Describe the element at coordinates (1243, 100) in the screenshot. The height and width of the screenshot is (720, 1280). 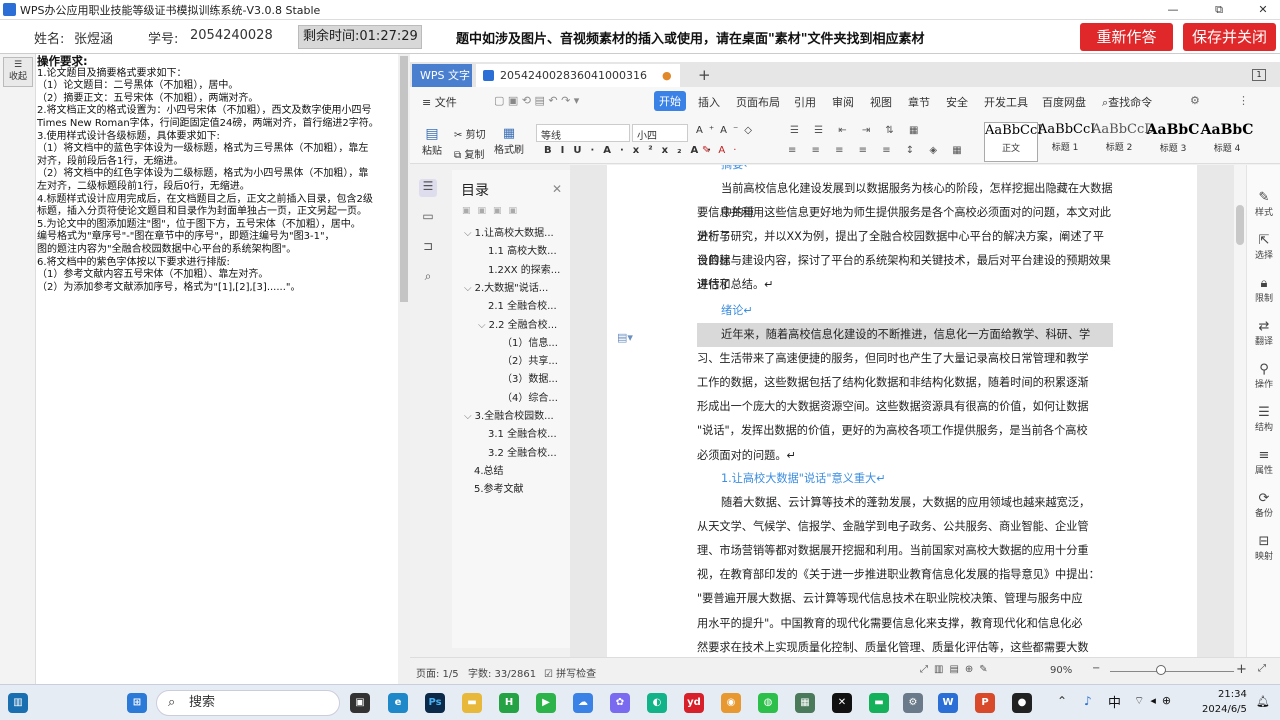
I see `more-icon: ⋮` at that location.